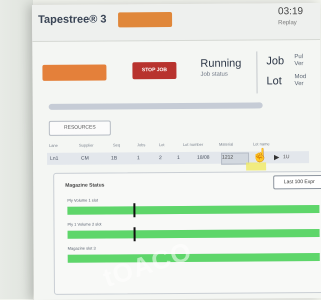 The height and width of the screenshot is (300, 321). What do you see at coordinates (260, 155) in the screenshot?
I see `hand-cursor-icon: ☝` at bounding box center [260, 155].